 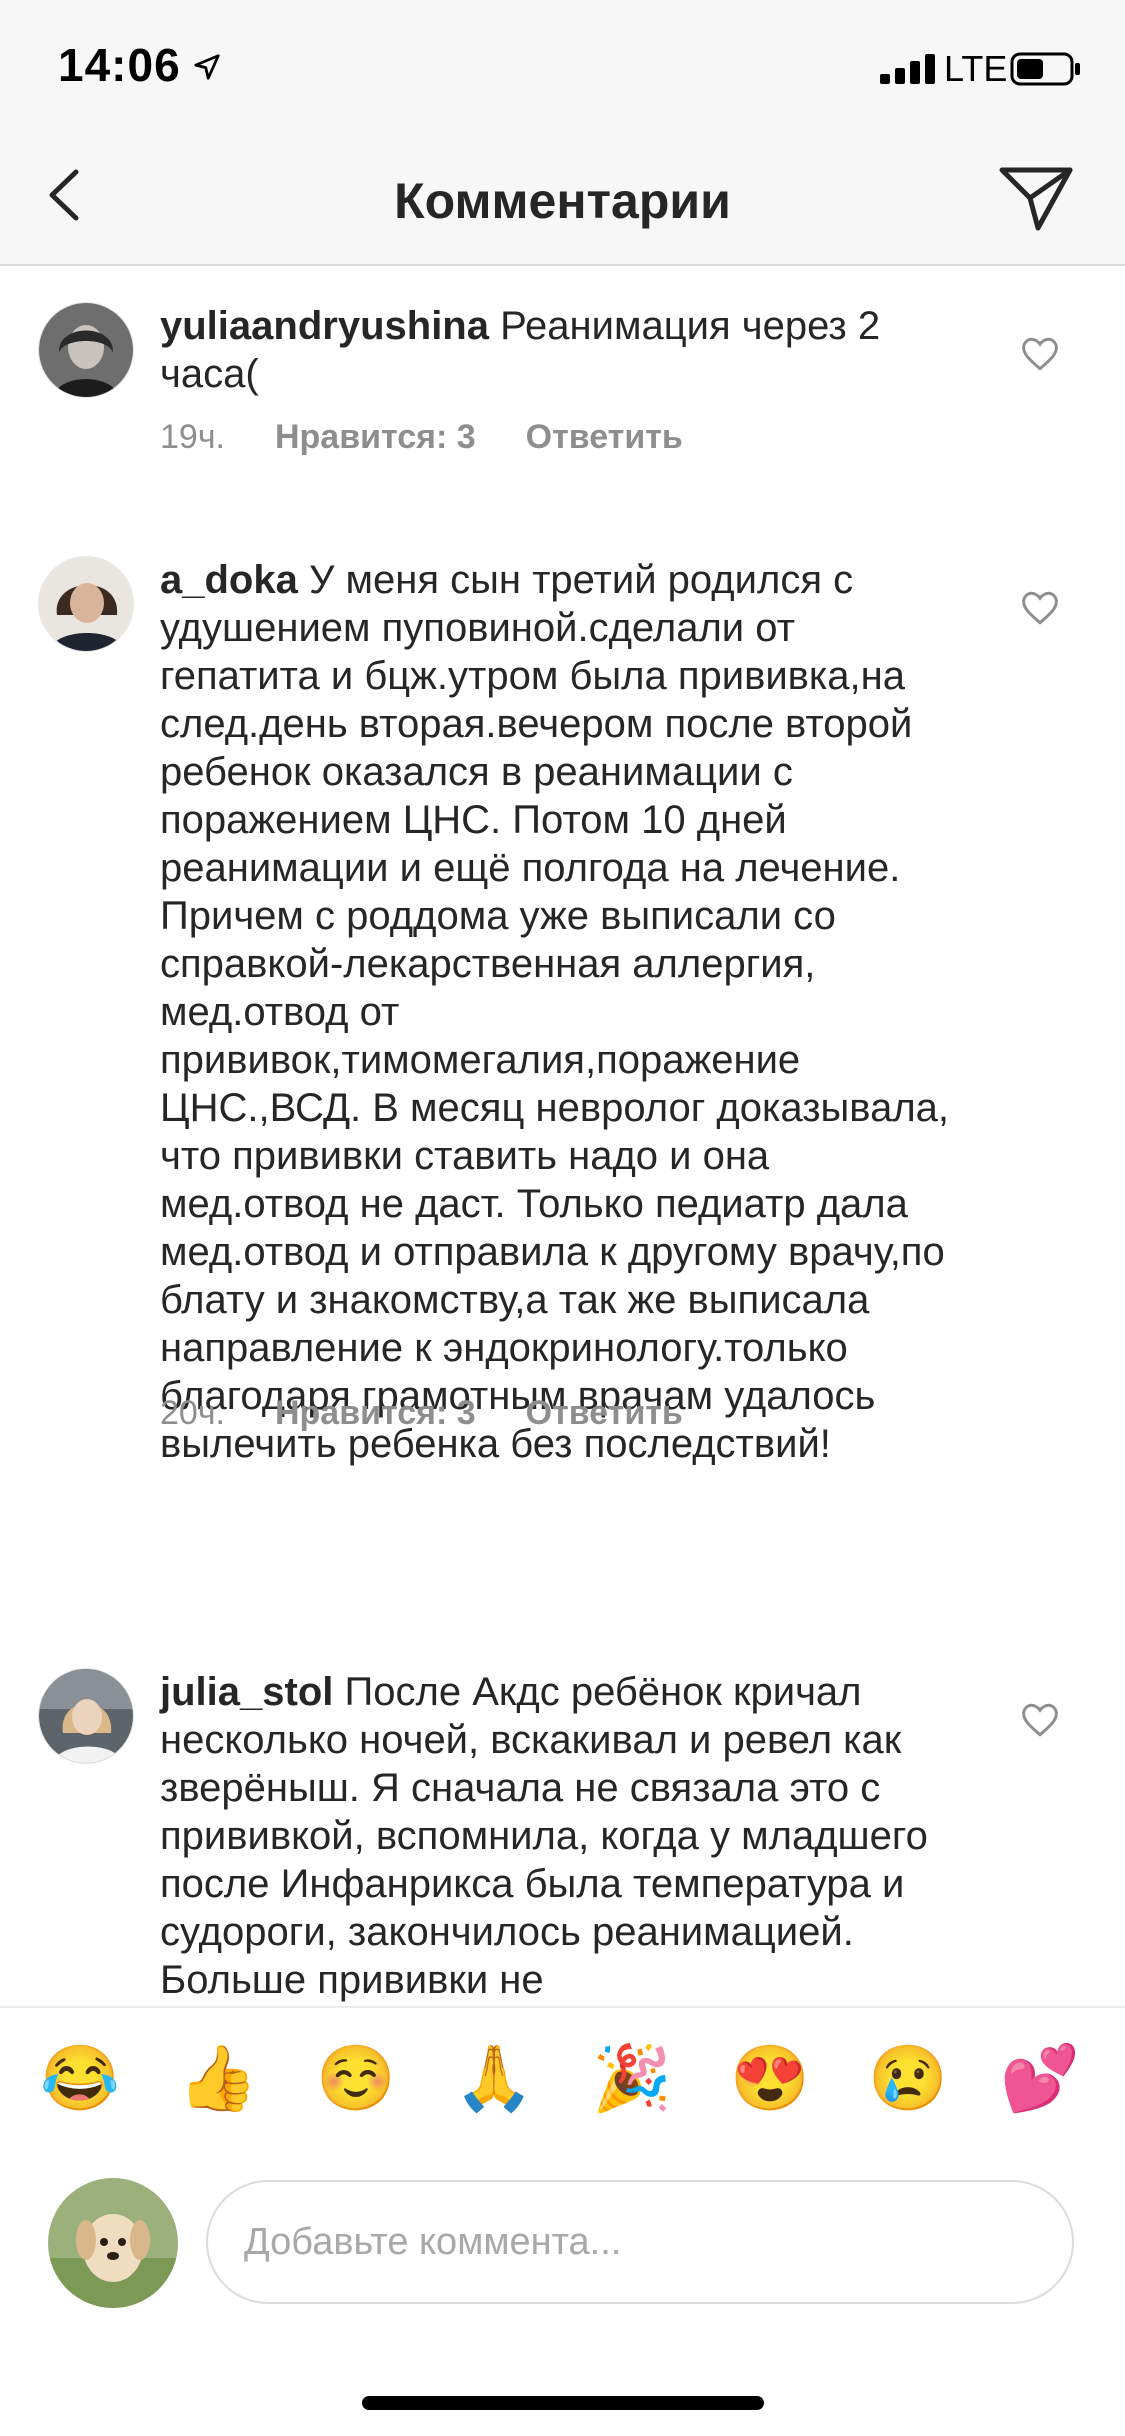 I want to click on signal-icon, so click(x=907, y=69).